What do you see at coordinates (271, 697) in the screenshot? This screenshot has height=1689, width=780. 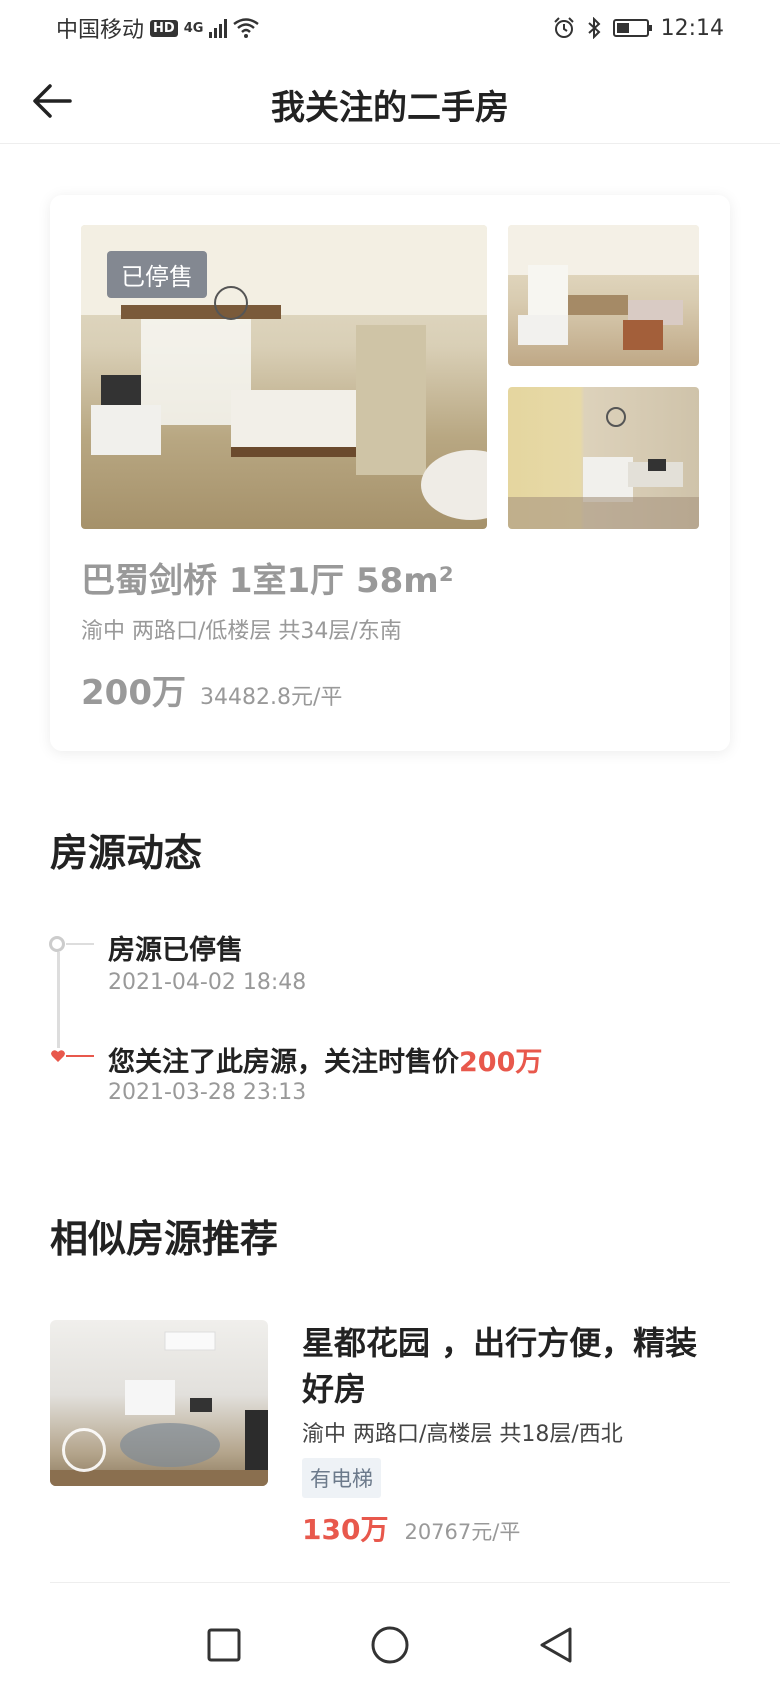 I see `unit-price: 34482.8元/平` at bounding box center [271, 697].